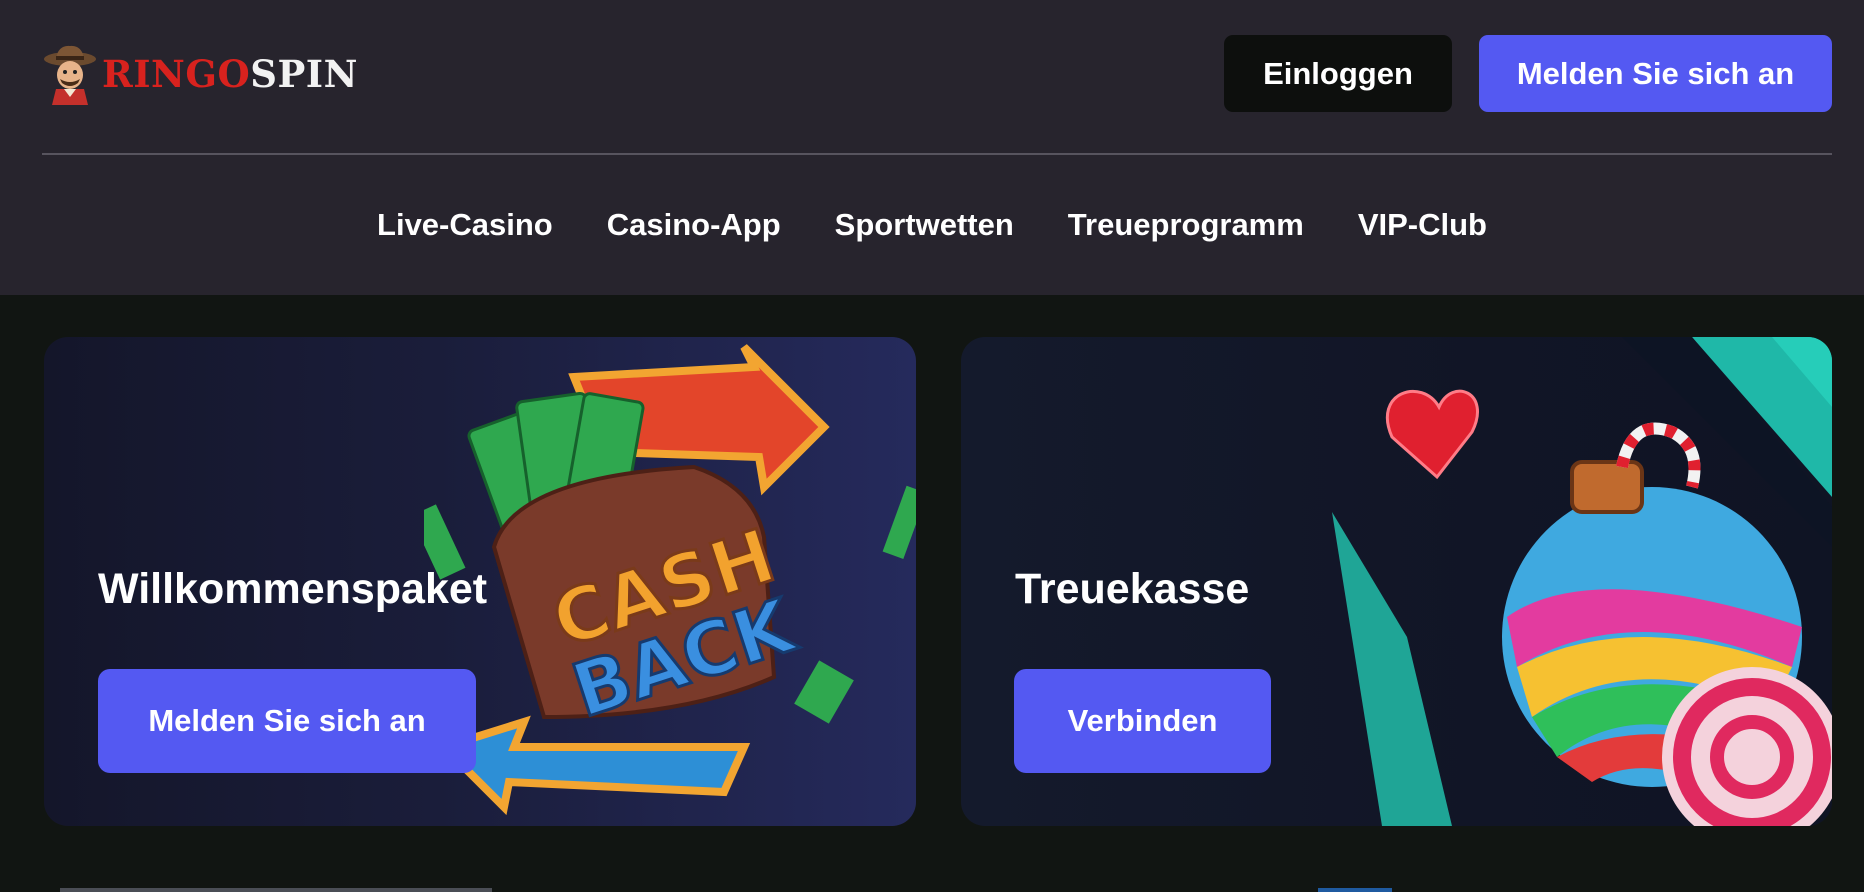 This screenshot has height=892, width=1864. I want to click on nav-item-casino-app: Casino-App, so click(694, 225).